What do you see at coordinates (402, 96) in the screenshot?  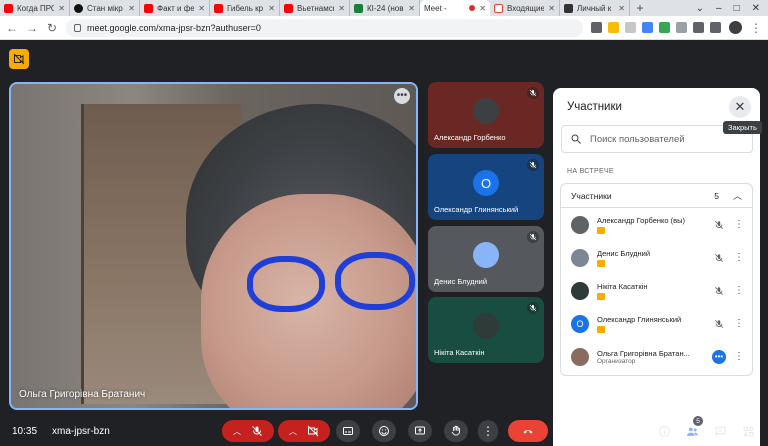 I see `tile-more-options-button: •••` at bounding box center [402, 96].